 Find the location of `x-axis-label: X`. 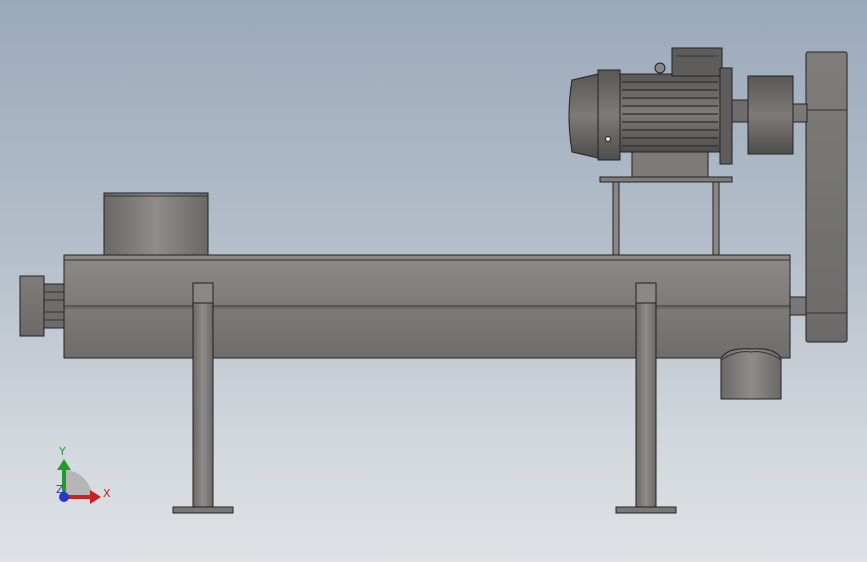

x-axis-label: X is located at coordinates (107, 493).